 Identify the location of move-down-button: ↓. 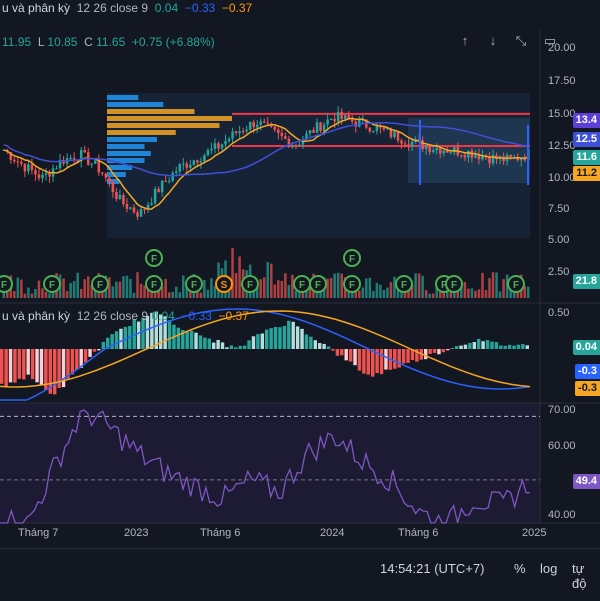
(493, 41).